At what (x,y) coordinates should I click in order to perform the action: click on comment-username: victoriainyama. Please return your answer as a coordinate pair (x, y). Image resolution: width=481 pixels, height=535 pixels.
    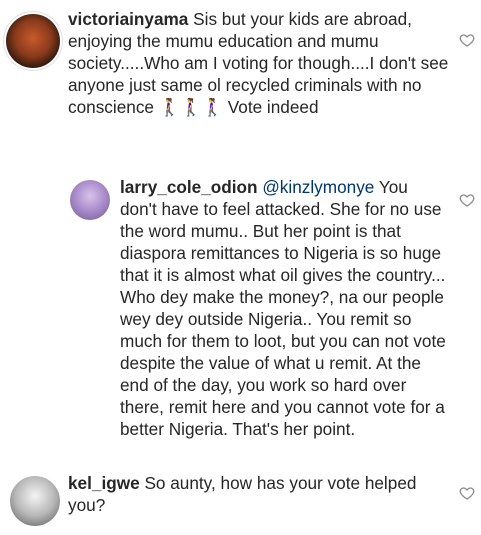
    Looking at the image, I should click on (128, 19).